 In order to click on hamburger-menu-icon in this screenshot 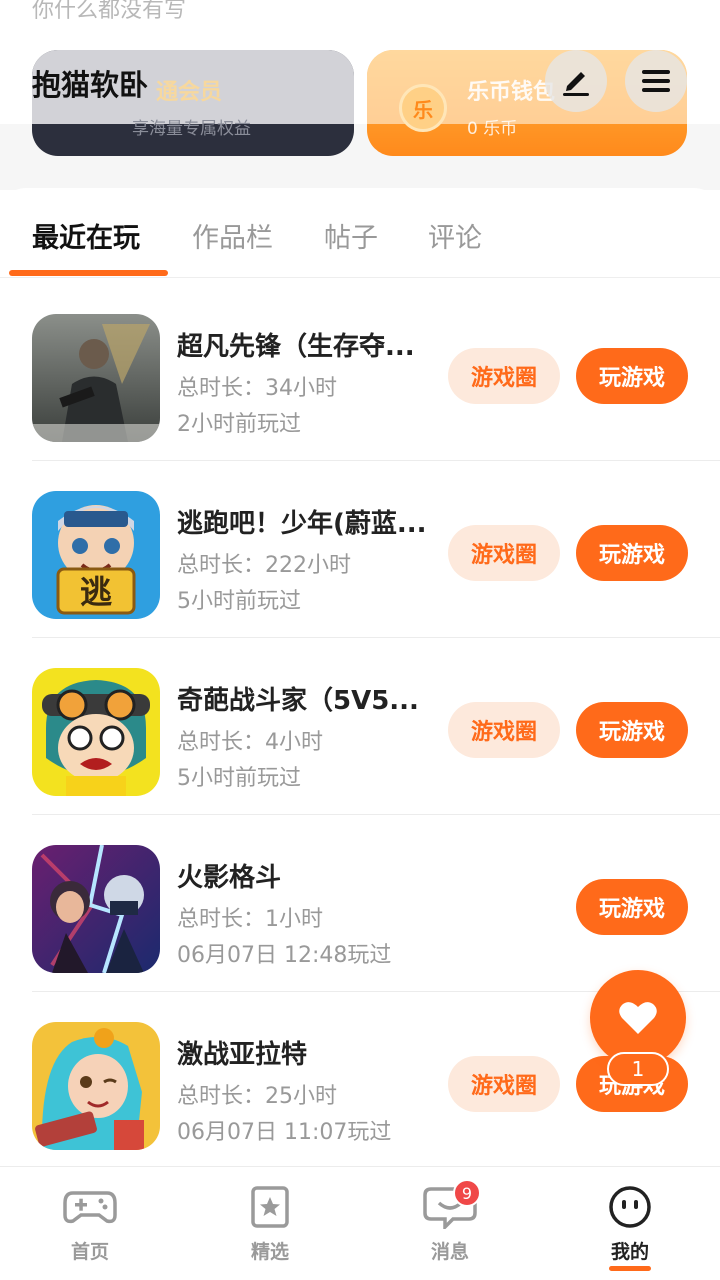, I will do `click(656, 81)`.